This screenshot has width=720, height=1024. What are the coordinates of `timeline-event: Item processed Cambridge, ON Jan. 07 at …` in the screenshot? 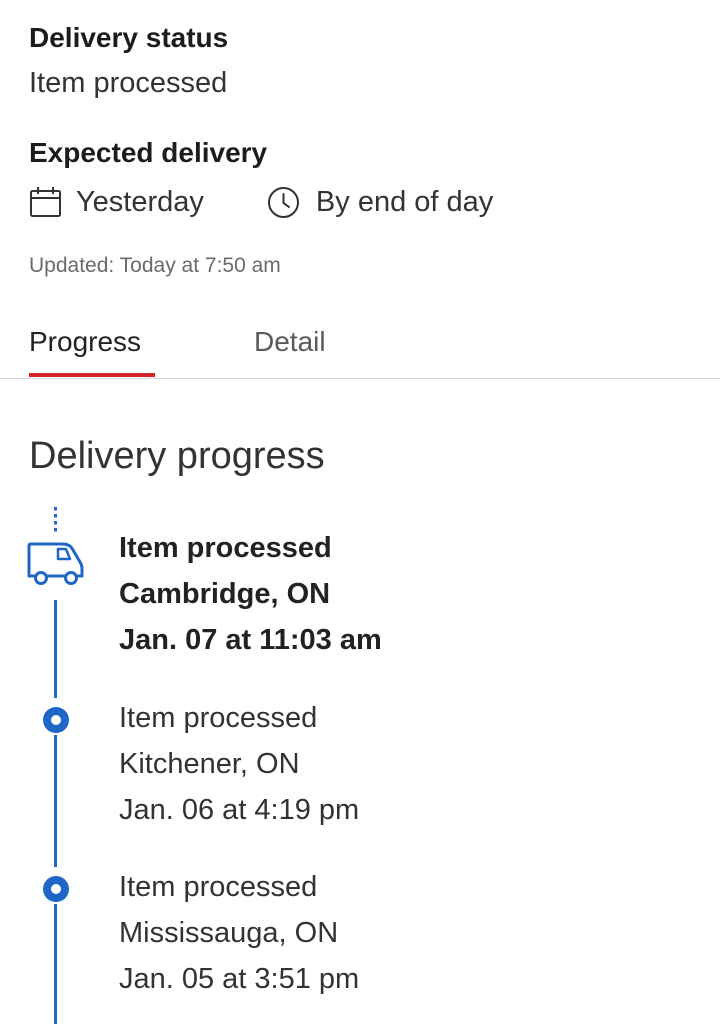 It's located at (250, 594).